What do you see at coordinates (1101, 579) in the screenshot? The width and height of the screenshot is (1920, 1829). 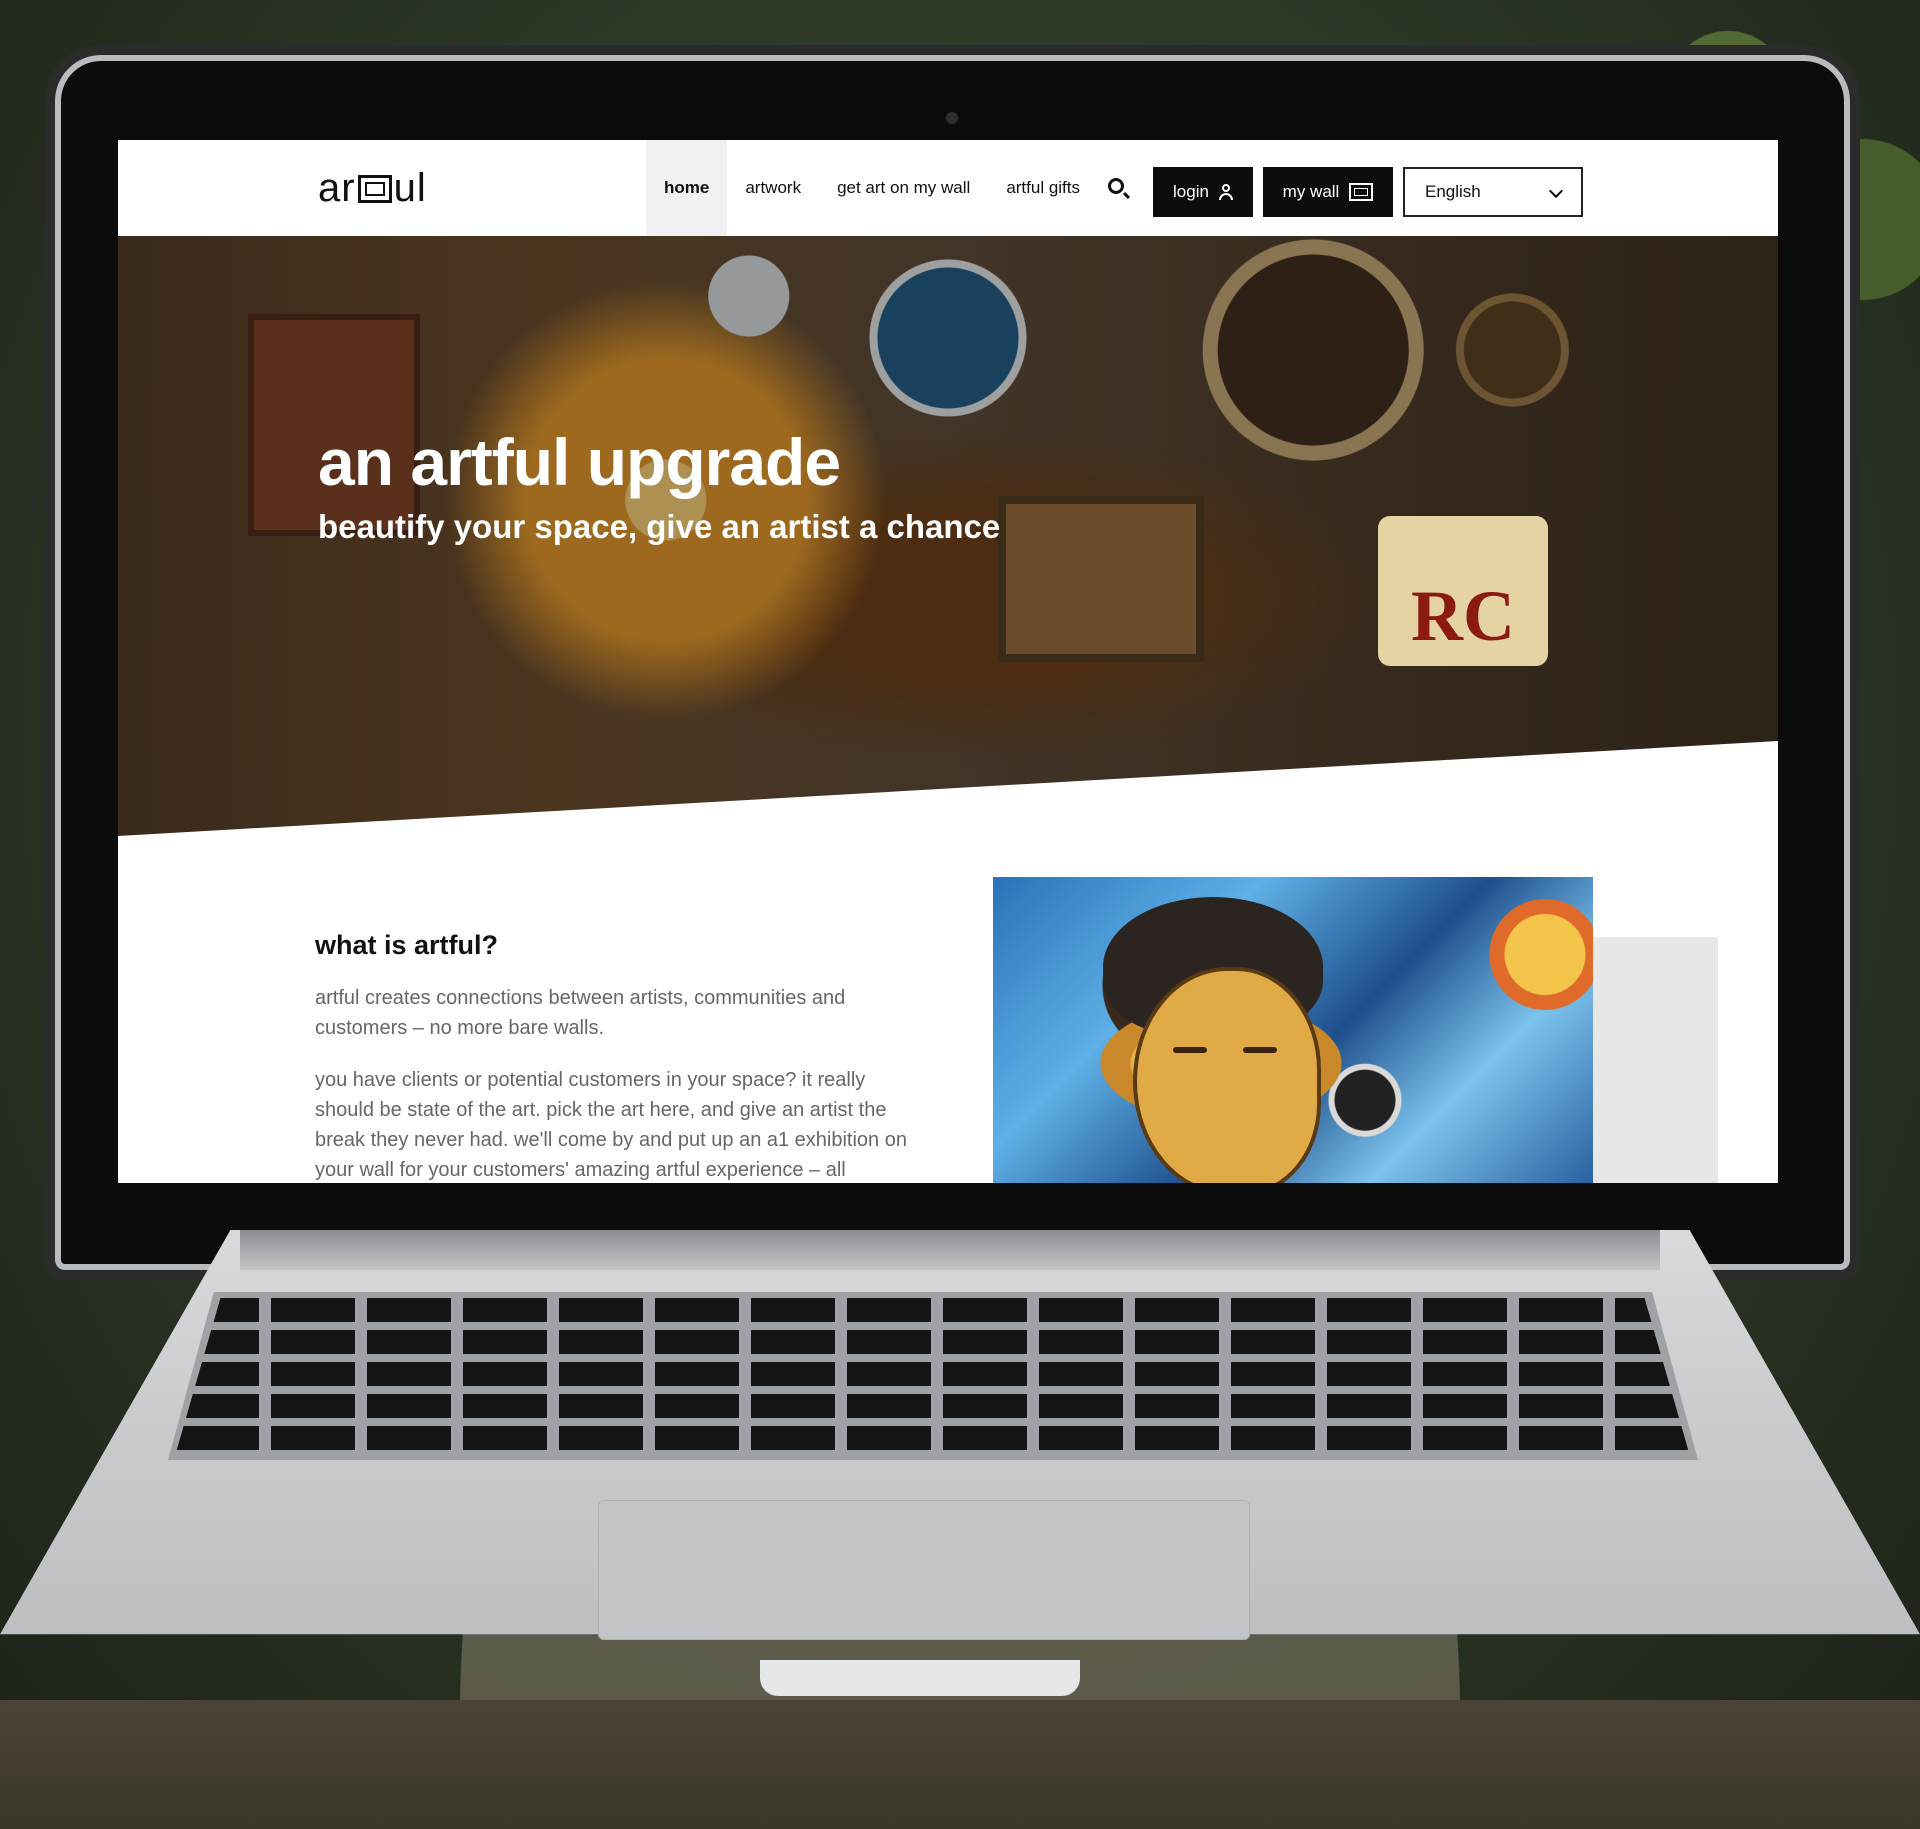 I see `hero-frame` at bounding box center [1101, 579].